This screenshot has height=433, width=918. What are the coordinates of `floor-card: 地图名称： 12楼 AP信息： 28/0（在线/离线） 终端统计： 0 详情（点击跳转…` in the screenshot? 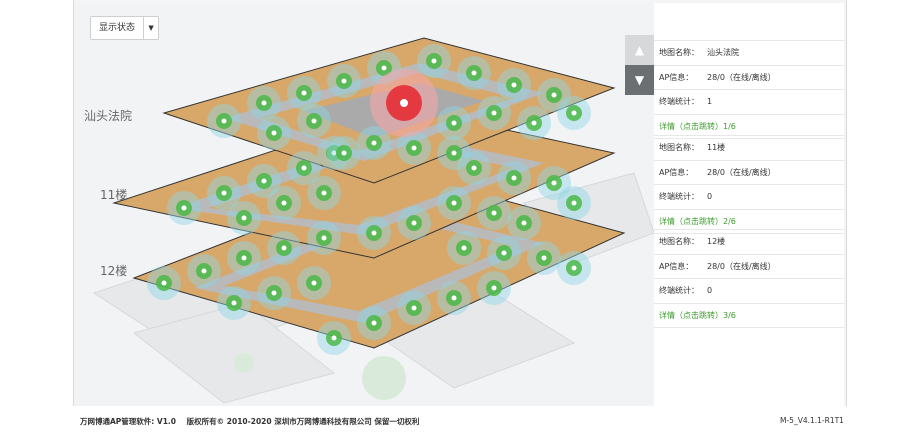 It's located at (749, 278).